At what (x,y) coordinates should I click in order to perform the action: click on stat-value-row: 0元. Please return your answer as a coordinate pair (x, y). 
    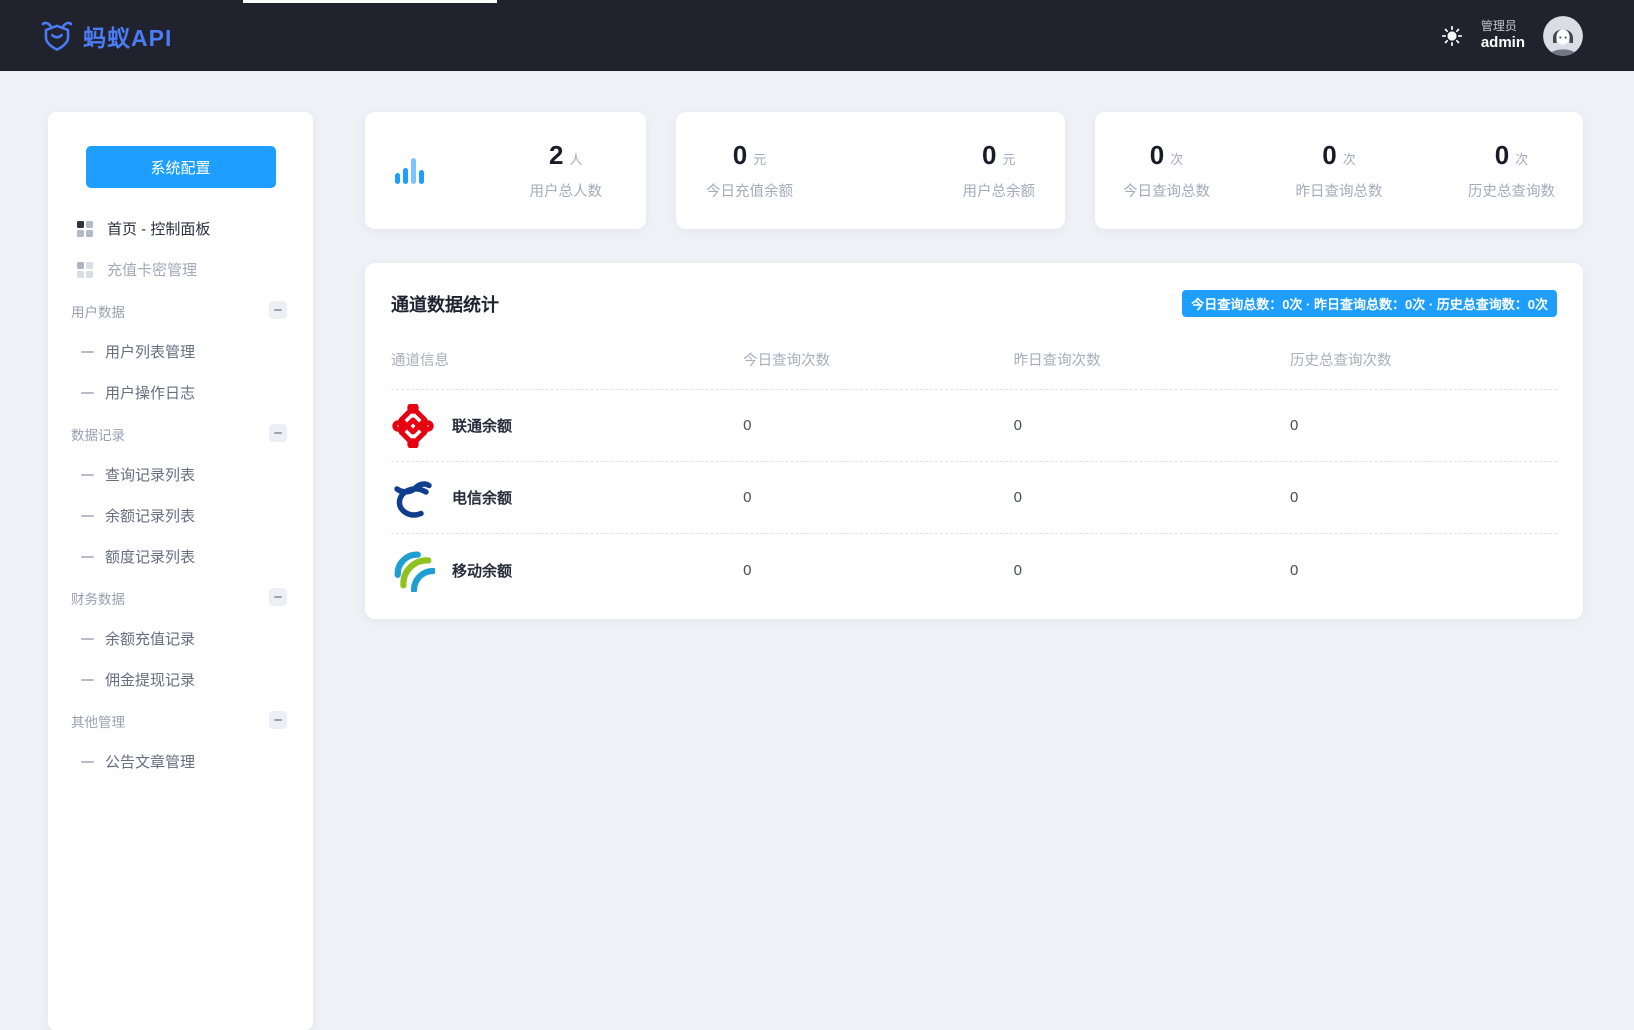
    Looking at the image, I should click on (749, 155).